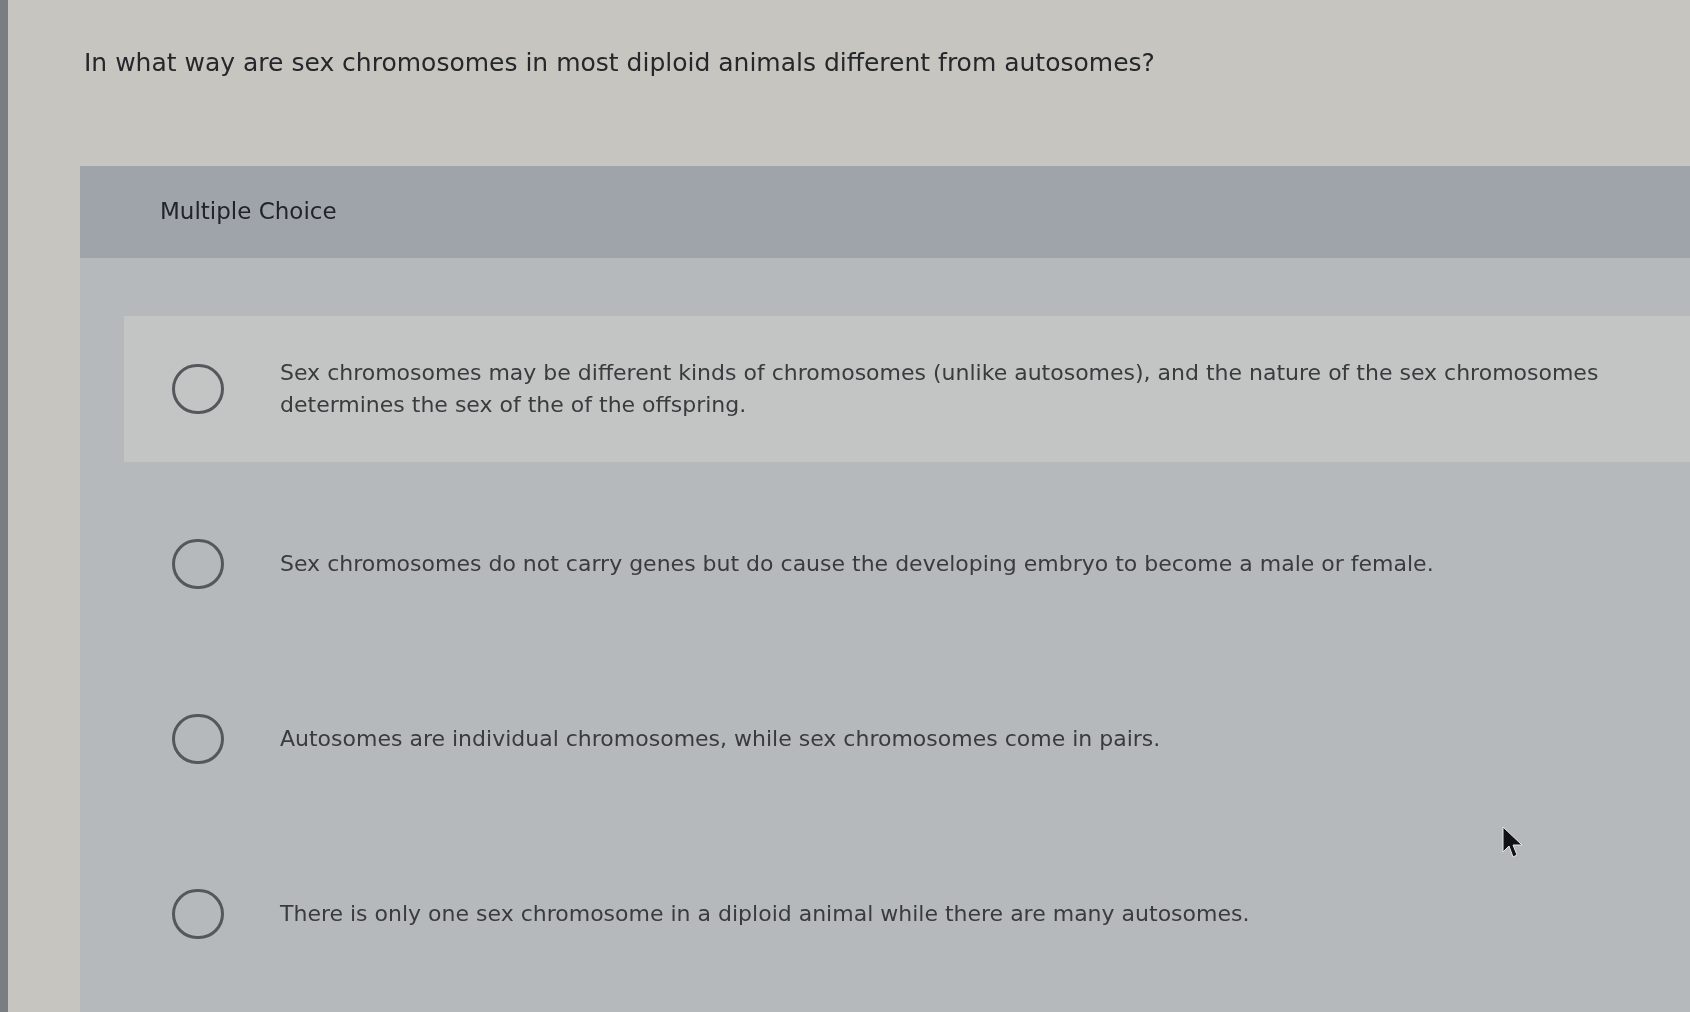 The image size is (1690, 1012). Describe the element at coordinates (857, 563) in the screenshot. I see `option-text: Sex chromosomes do not carry genes but do cause the developing embryo to become a male or female.` at that location.